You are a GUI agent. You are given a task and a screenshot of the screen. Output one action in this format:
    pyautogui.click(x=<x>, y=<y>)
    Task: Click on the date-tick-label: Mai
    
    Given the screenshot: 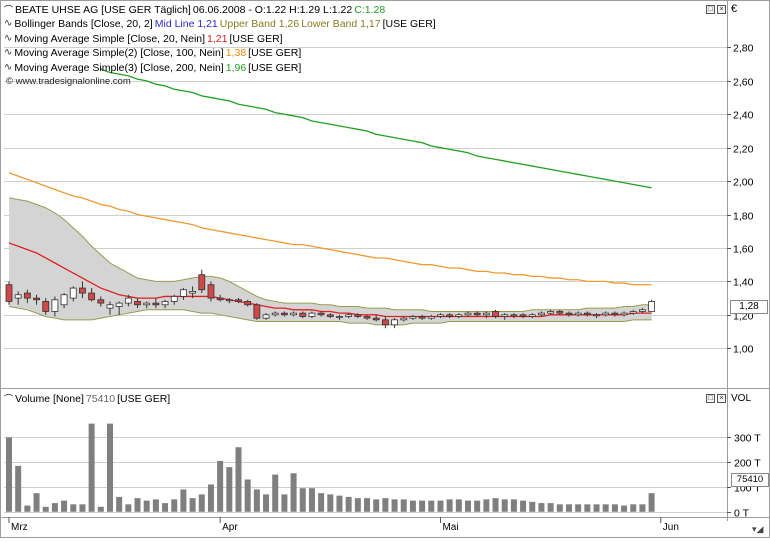 What is the action you would take?
    pyautogui.click(x=450, y=527)
    